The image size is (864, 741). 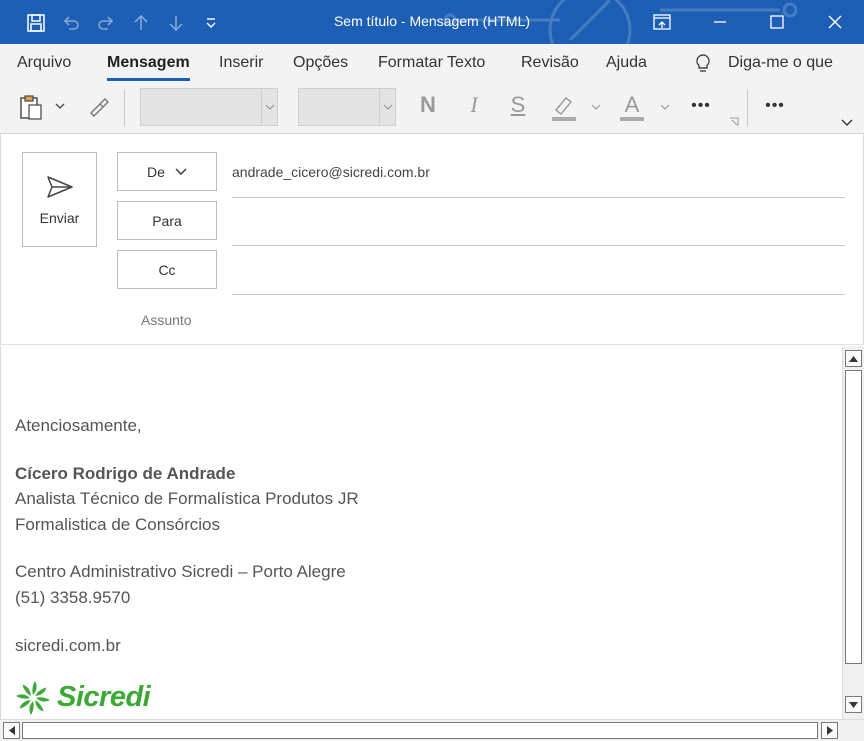 What do you see at coordinates (703, 64) in the screenshot?
I see `lightbulb-icon` at bounding box center [703, 64].